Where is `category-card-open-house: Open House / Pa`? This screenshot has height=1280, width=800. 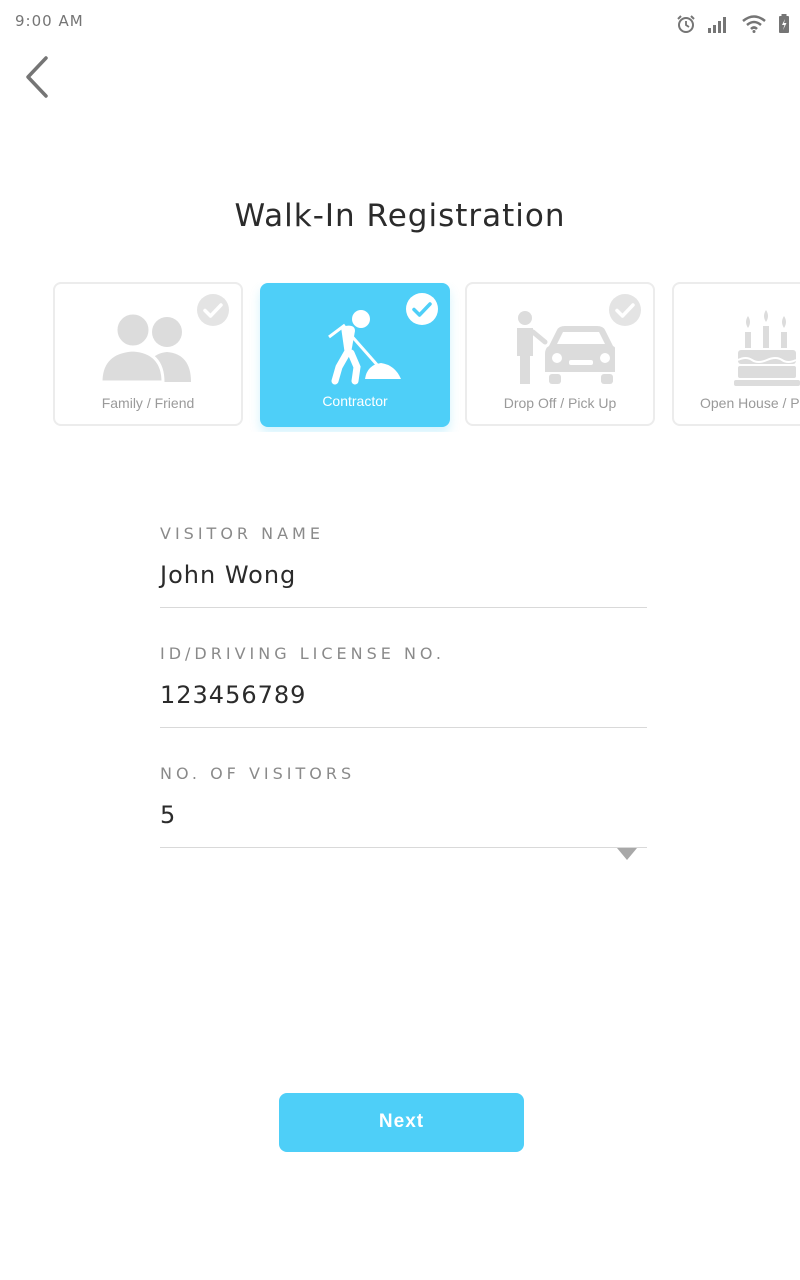
category-card-open-house: Open House / Pa is located at coordinates (736, 354).